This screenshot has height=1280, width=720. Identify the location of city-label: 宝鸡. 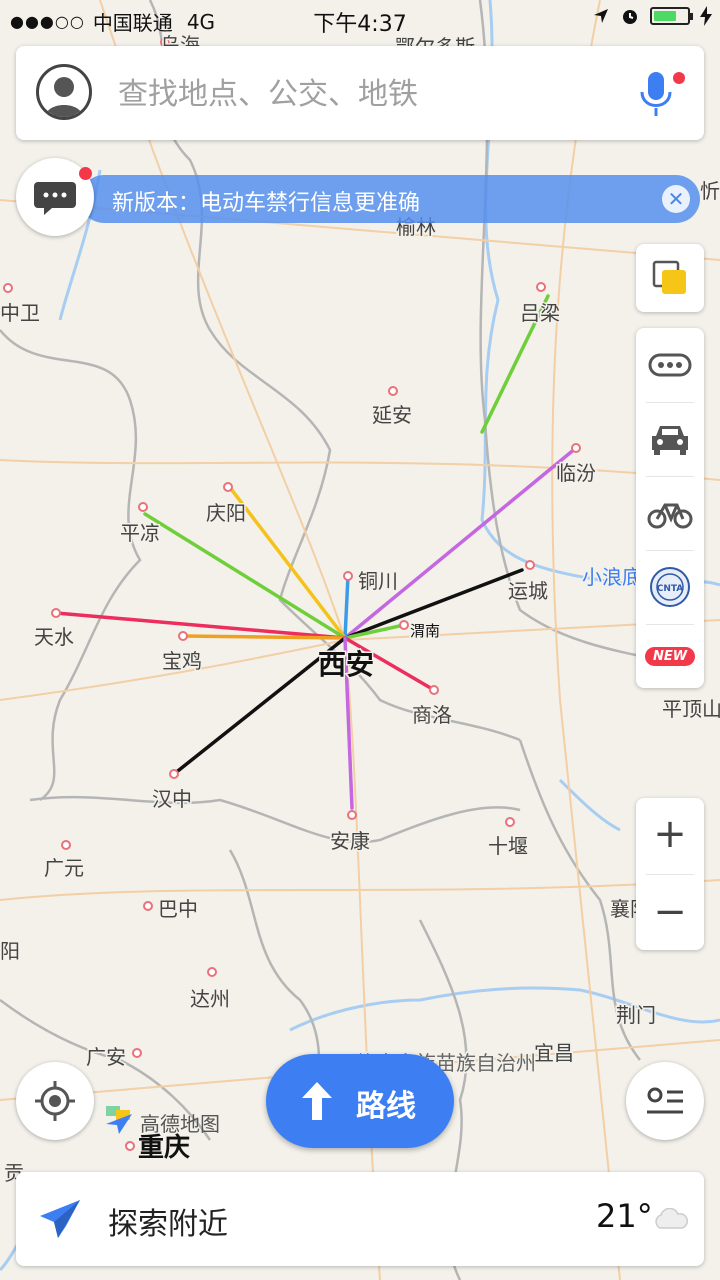
(182, 661).